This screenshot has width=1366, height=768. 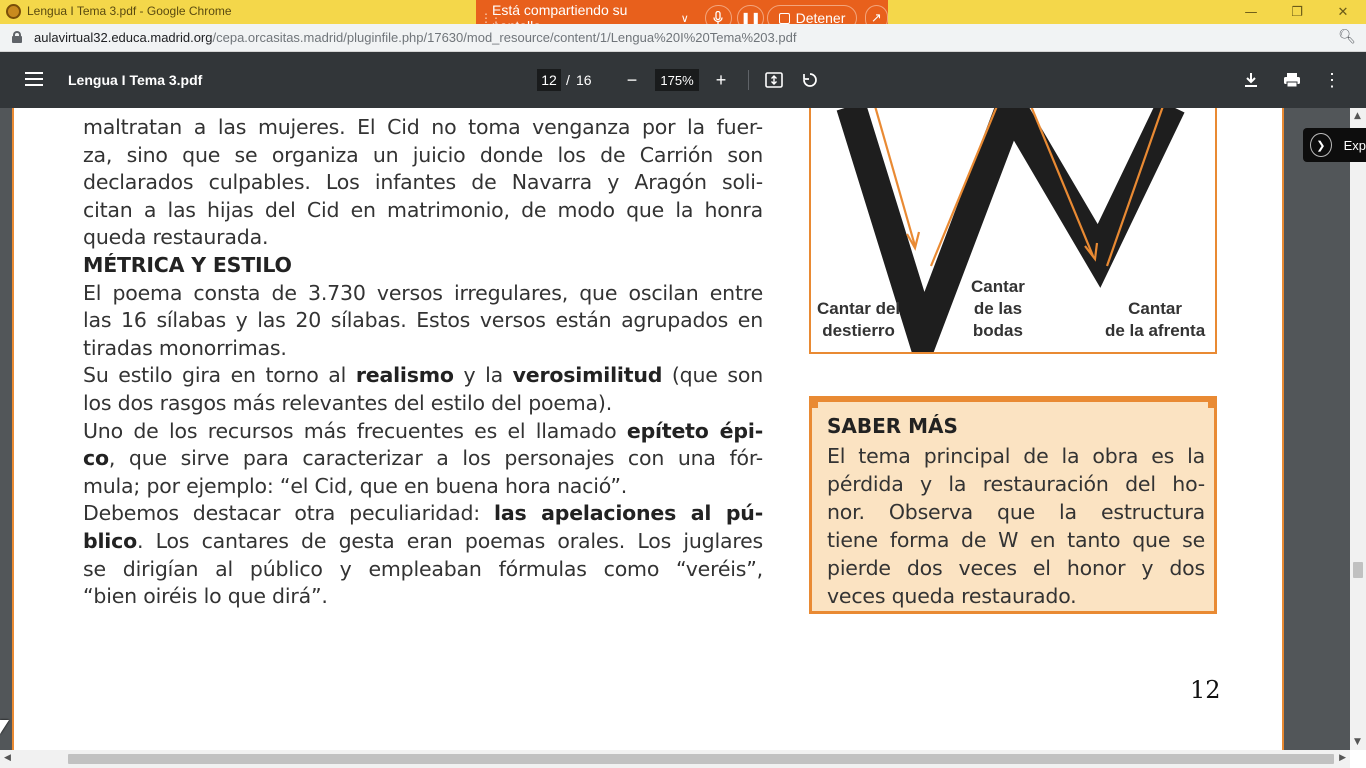 What do you see at coordinates (34, 79) in the screenshot?
I see `menu-icon` at bounding box center [34, 79].